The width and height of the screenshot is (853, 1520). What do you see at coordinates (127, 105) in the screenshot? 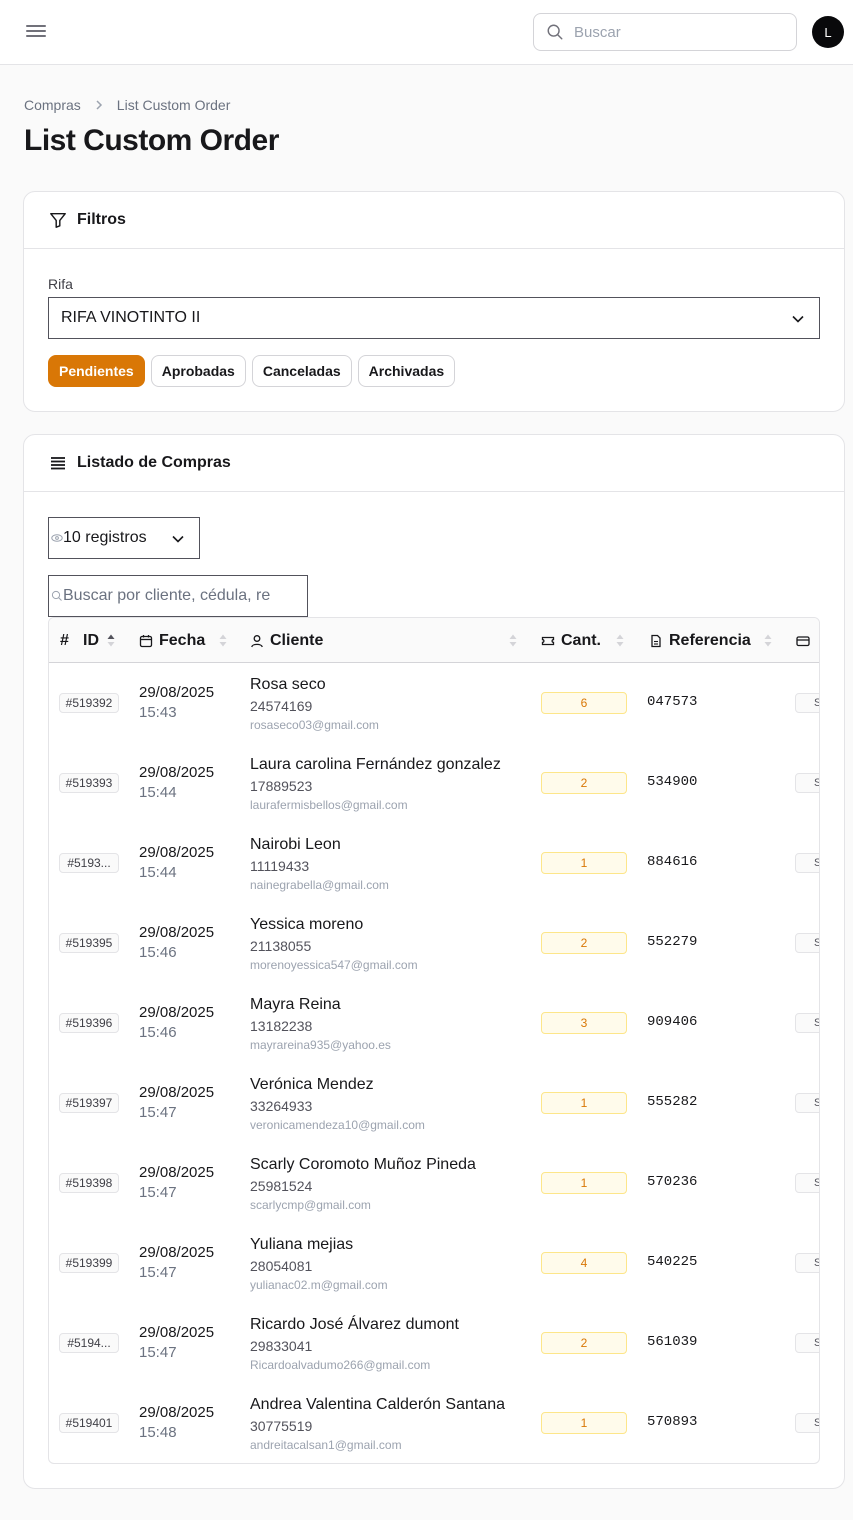
I see `breadcrumb: Compras List Custom Order` at bounding box center [127, 105].